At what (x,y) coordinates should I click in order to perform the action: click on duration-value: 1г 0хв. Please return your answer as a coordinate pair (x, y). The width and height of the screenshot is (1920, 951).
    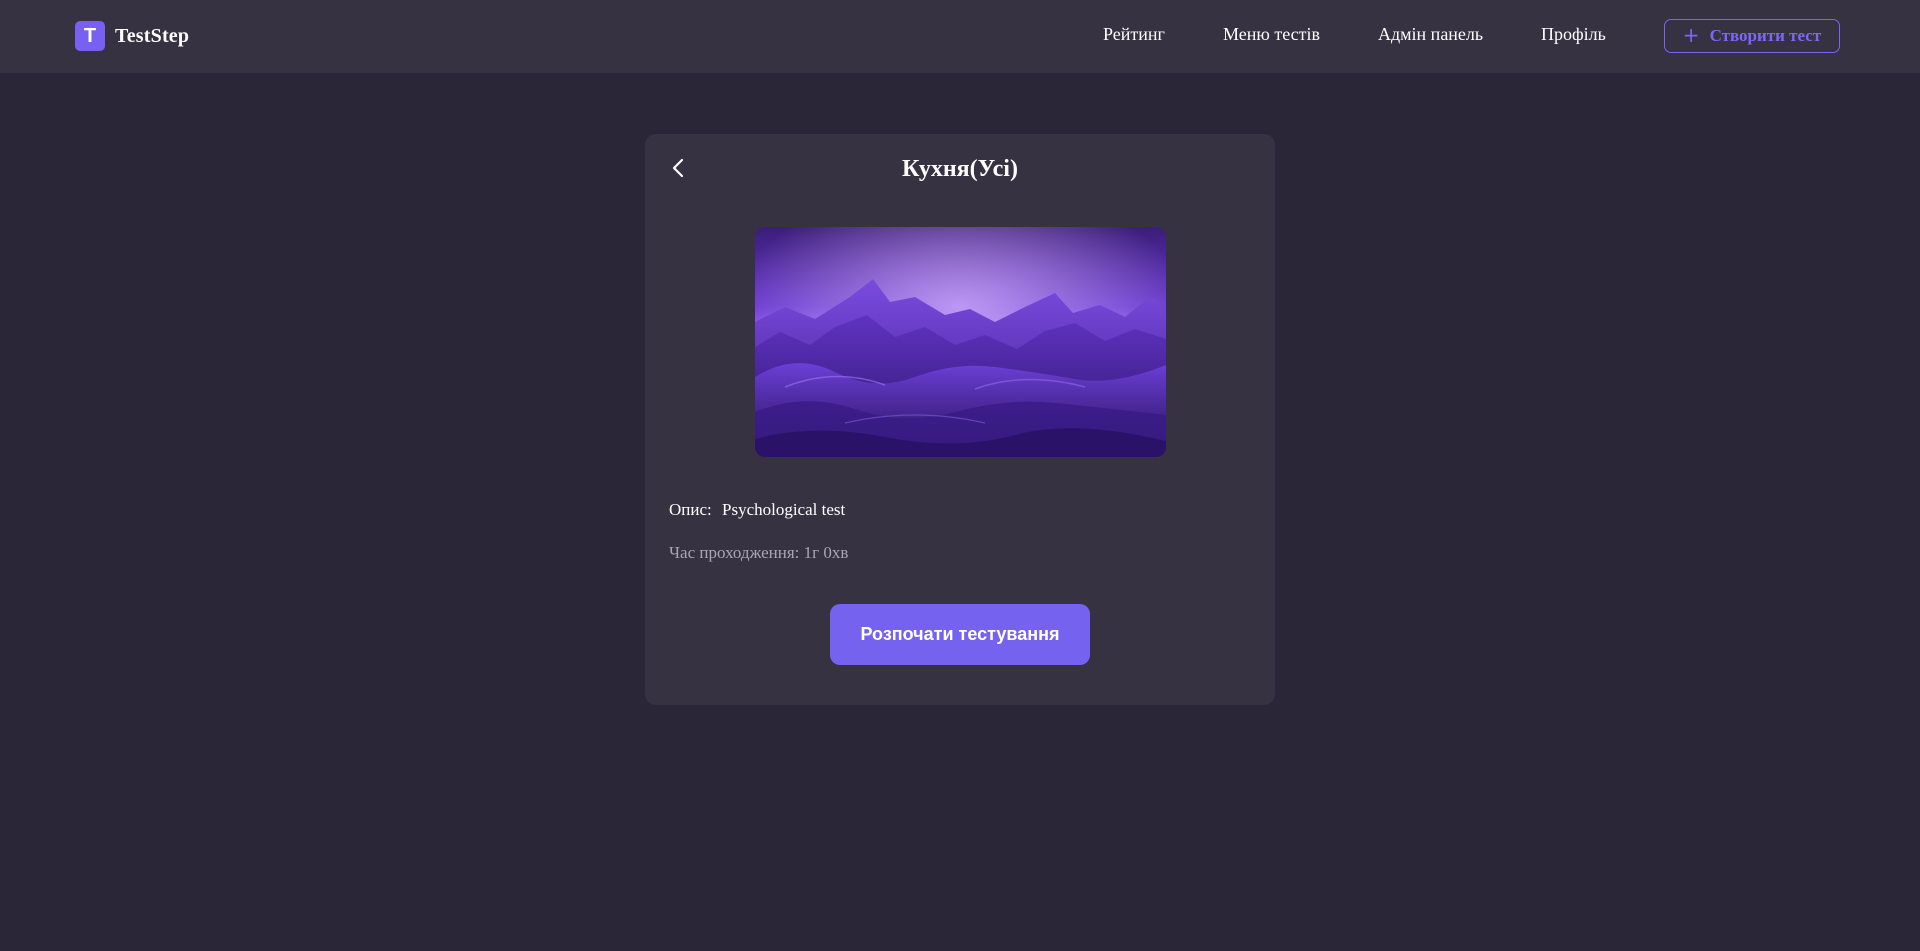
    Looking at the image, I should click on (826, 552).